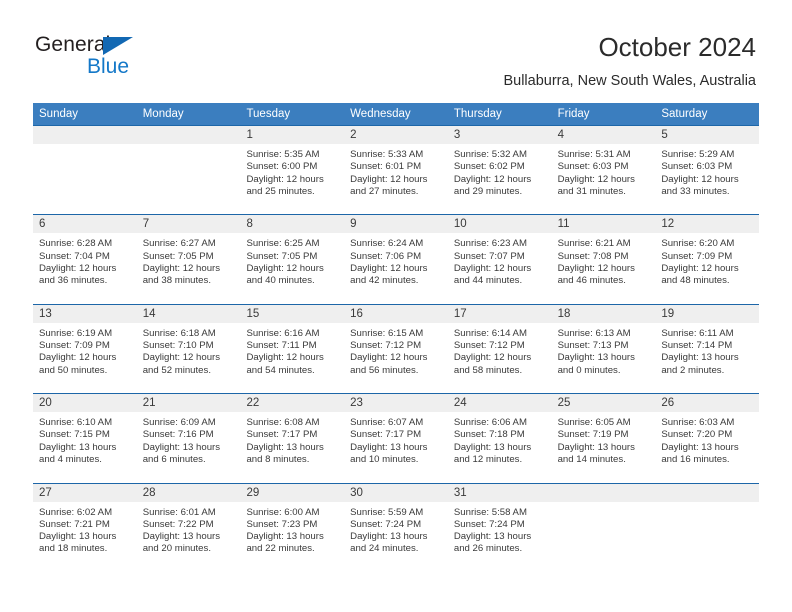  I want to click on day-number: 22, so click(292, 403).